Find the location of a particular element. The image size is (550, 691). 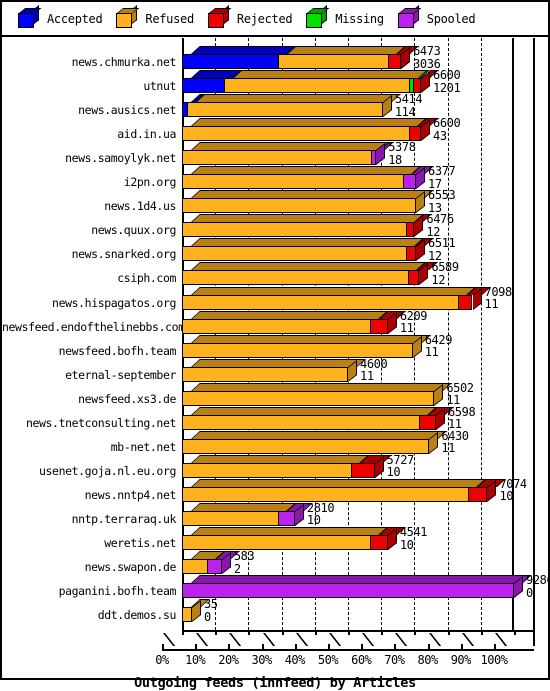

legend-item-missing: Missing is located at coordinates (345, 16).